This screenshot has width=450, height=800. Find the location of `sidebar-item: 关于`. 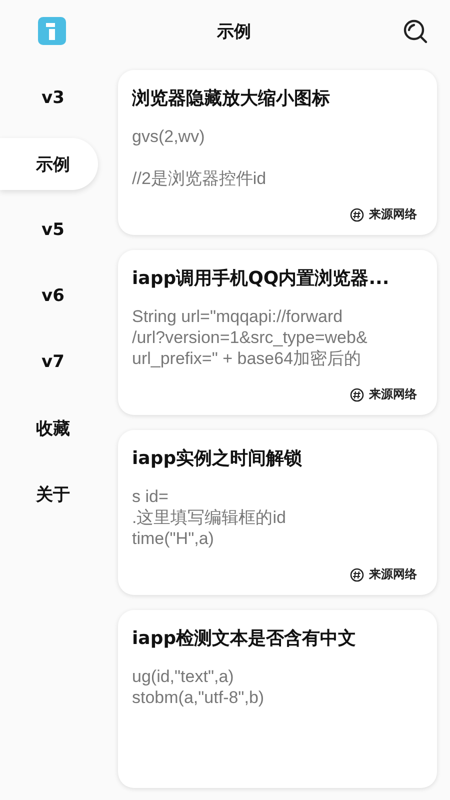

sidebar-item: 关于 is located at coordinates (49, 494).